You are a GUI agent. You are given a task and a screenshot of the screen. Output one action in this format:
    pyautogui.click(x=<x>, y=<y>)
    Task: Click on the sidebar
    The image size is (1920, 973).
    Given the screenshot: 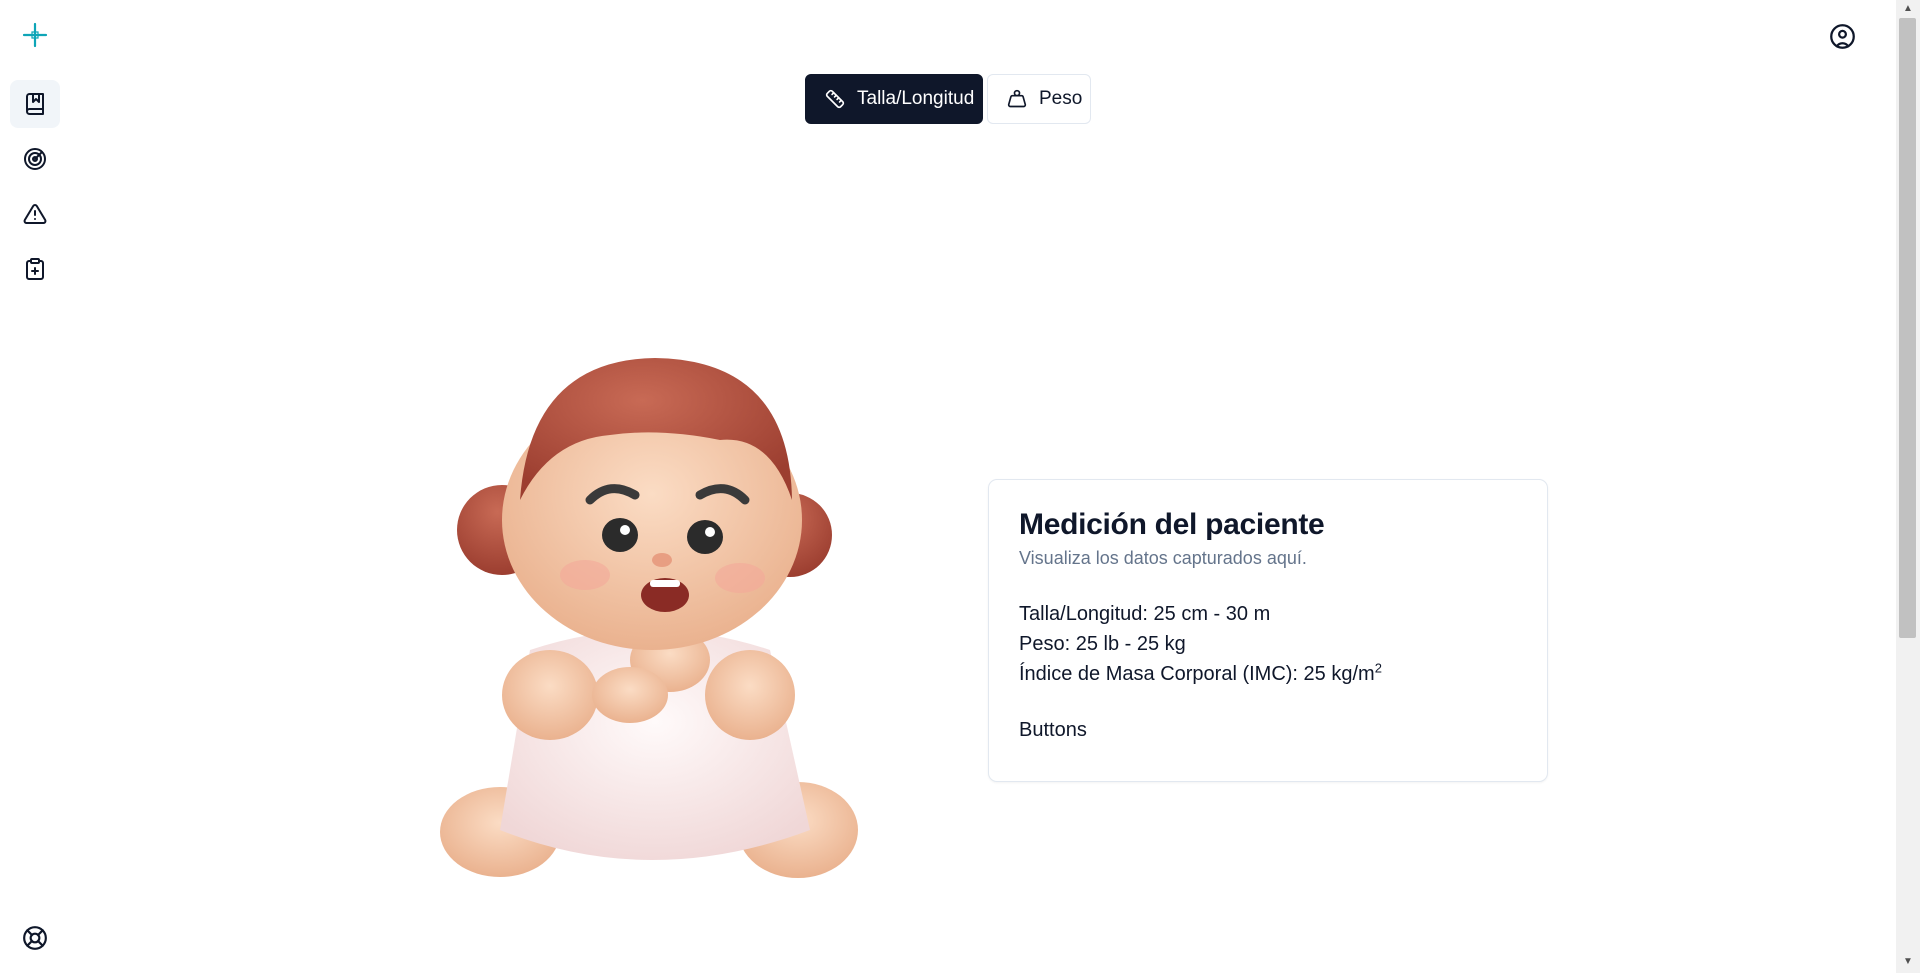 What is the action you would take?
    pyautogui.click(x=35, y=486)
    